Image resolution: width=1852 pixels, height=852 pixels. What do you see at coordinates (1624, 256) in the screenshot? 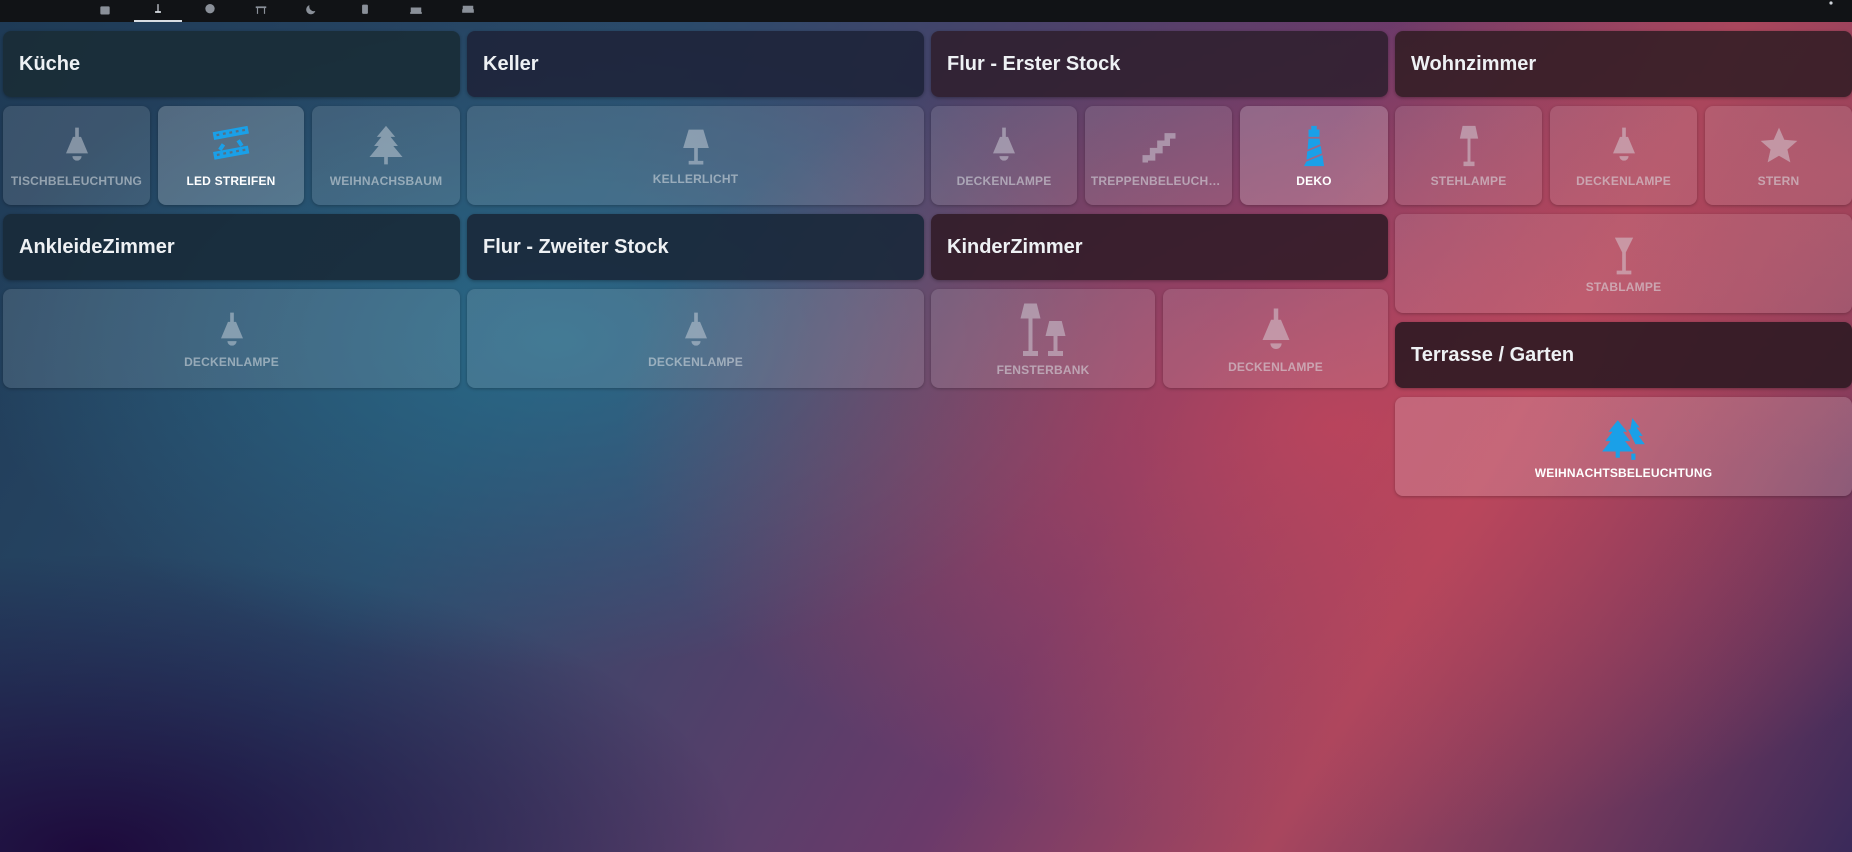
I see `torch-lamp-icon` at bounding box center [1624, 256].